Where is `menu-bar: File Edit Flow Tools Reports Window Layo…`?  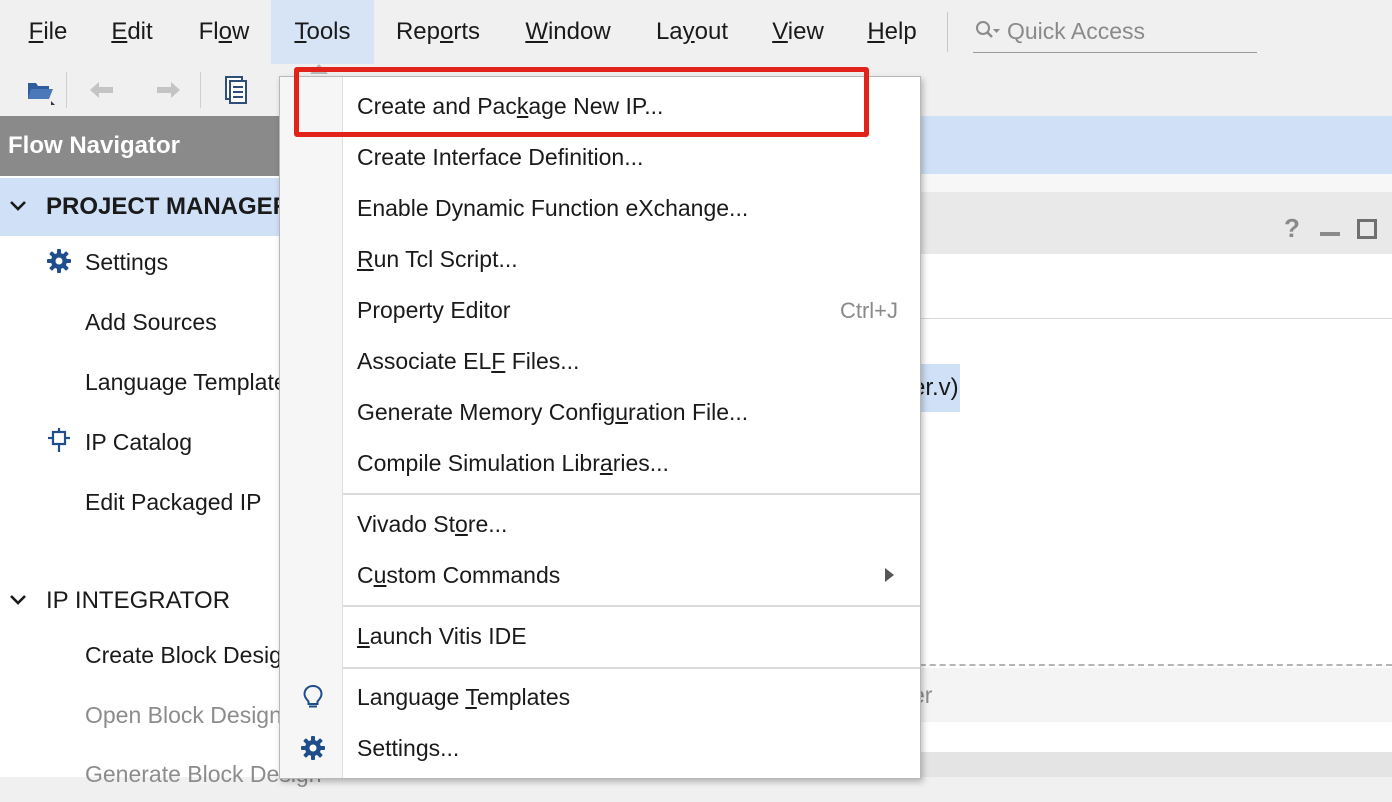
menu-bar: File Edit Flow Tools Reports Window Layo… is located at coordinates (696, 32).